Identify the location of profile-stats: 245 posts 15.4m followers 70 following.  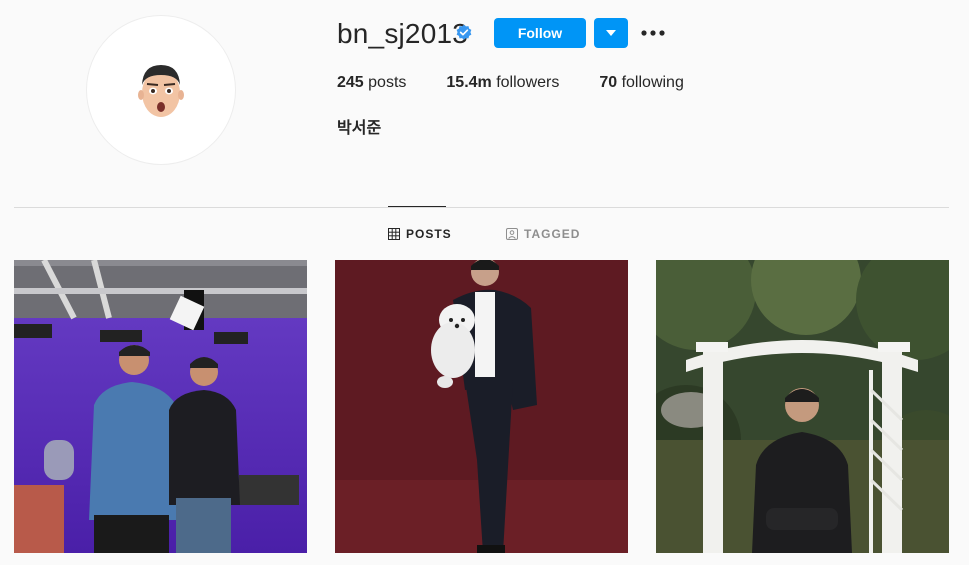
(530, 83).